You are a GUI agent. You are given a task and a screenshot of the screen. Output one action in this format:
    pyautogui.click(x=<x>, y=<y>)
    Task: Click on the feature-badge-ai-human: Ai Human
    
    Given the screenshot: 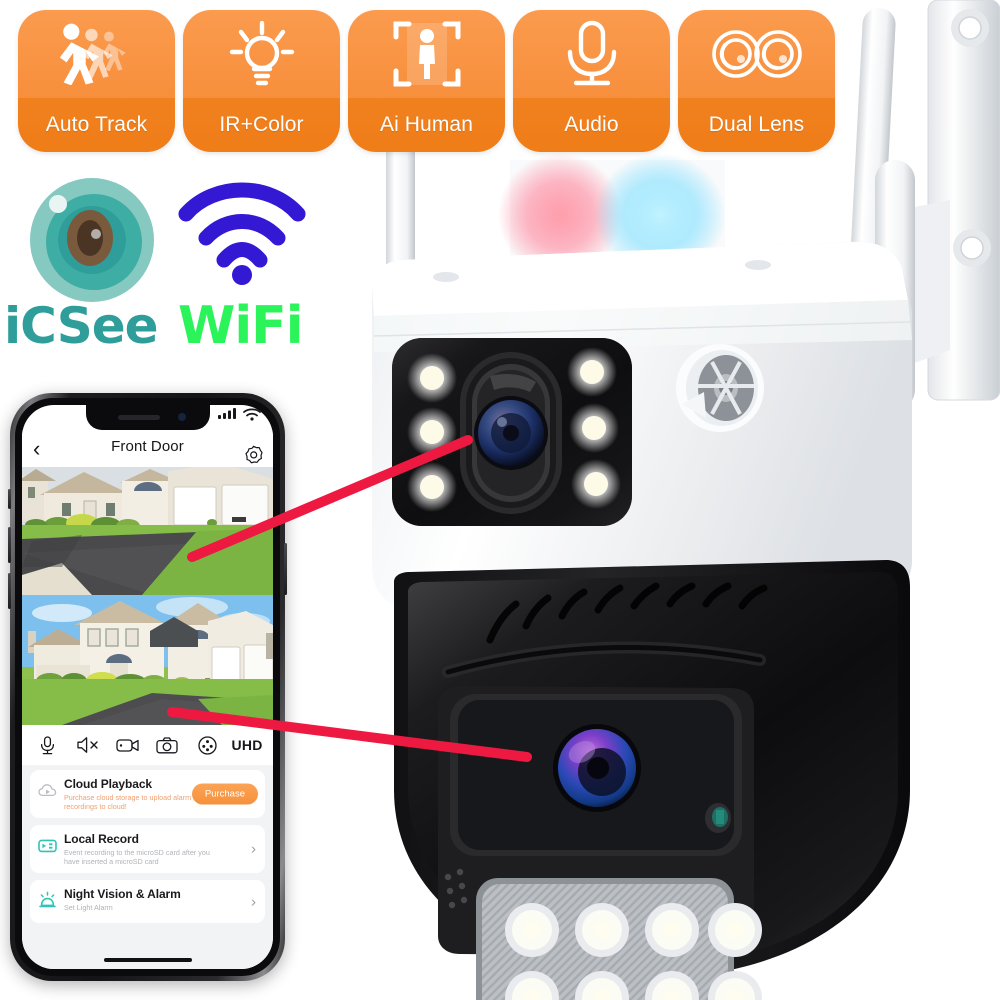 What is the action you would take?
    pyautogui.click(x=426, y=81)
    